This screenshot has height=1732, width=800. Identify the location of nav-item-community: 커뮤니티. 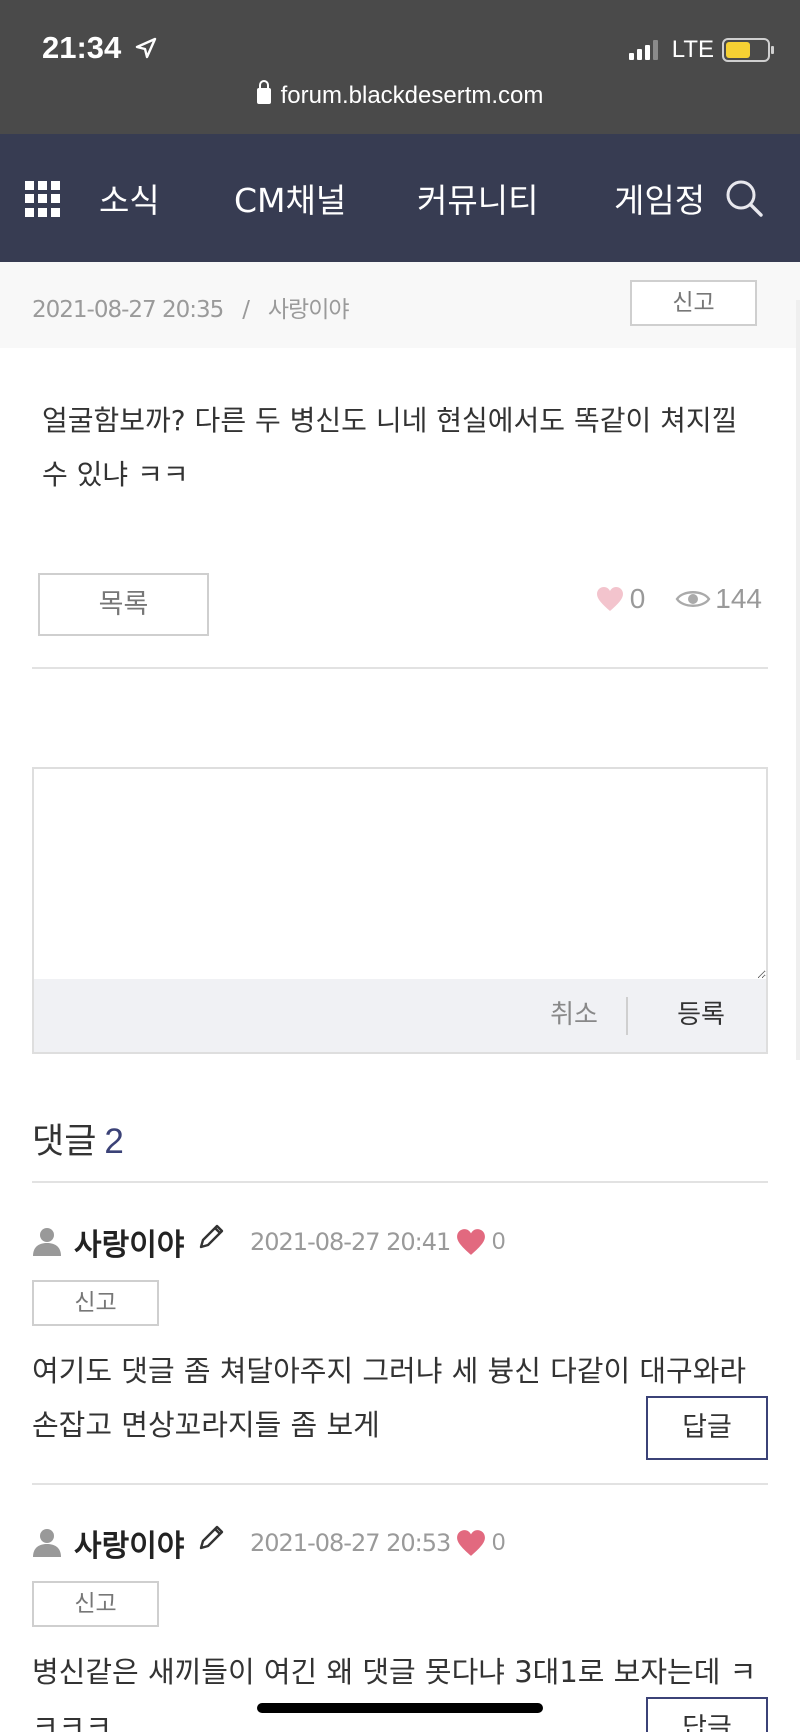
(477, 198).